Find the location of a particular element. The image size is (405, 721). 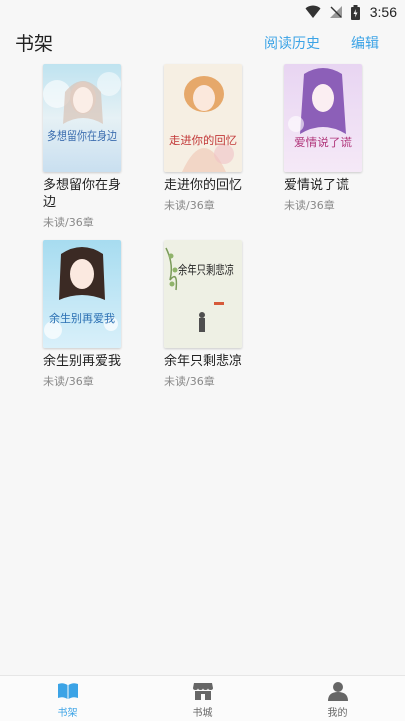

cover-title-art: 余生别再爱我 is located at coordinates (82, 318).